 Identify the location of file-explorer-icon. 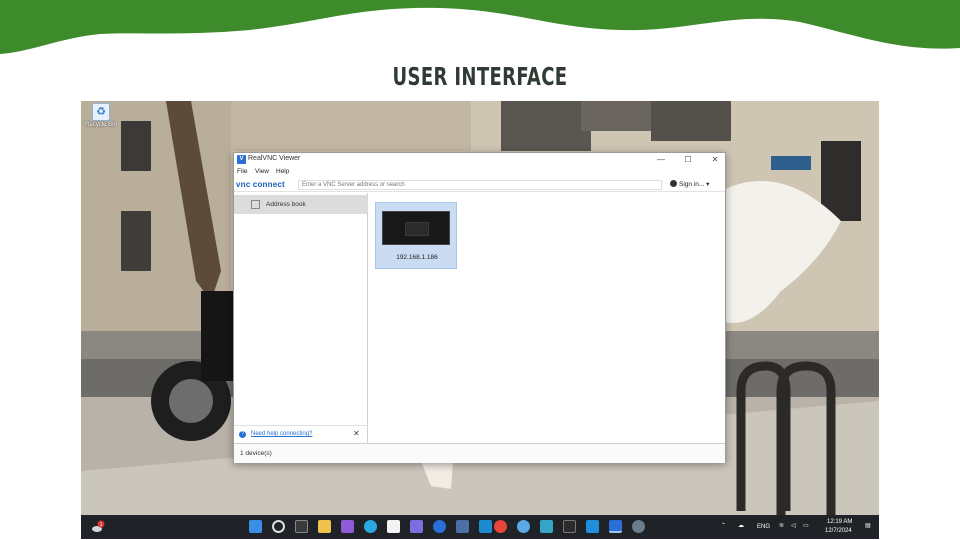
(324, 526).